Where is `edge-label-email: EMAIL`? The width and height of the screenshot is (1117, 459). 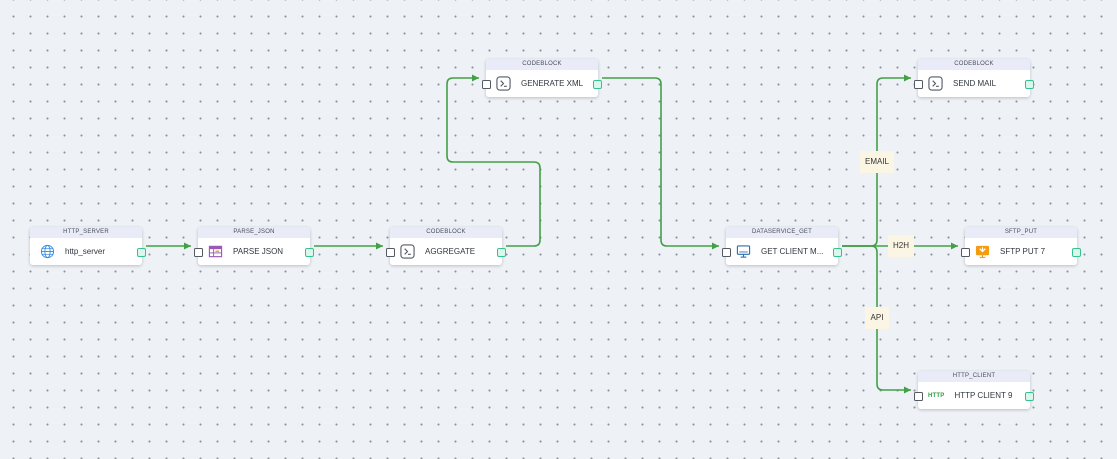
edge-label-email: EMAIL is located at coordinates (877, 162).